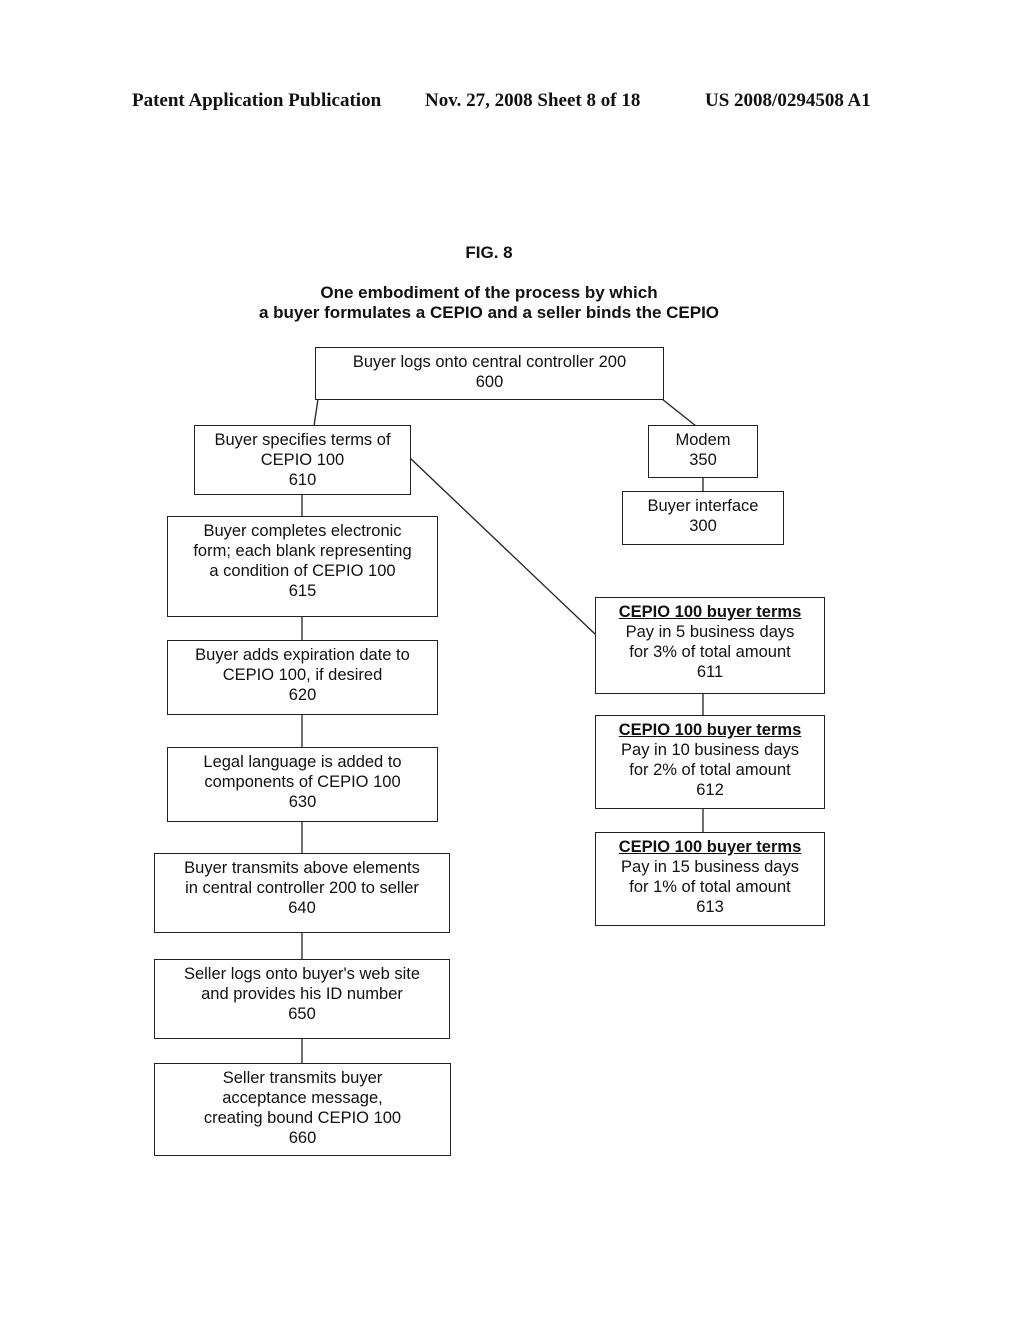 The width and height of the screenshot is (1024, 1320). I want to click on component-300-buyer-interface: Buyer interface 300, so click(703, 518).